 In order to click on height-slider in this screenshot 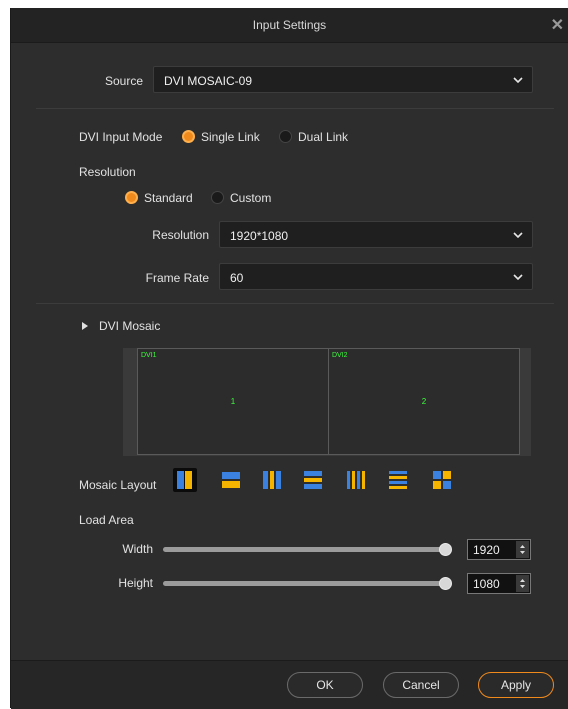, I will do `click(303, 583)`.